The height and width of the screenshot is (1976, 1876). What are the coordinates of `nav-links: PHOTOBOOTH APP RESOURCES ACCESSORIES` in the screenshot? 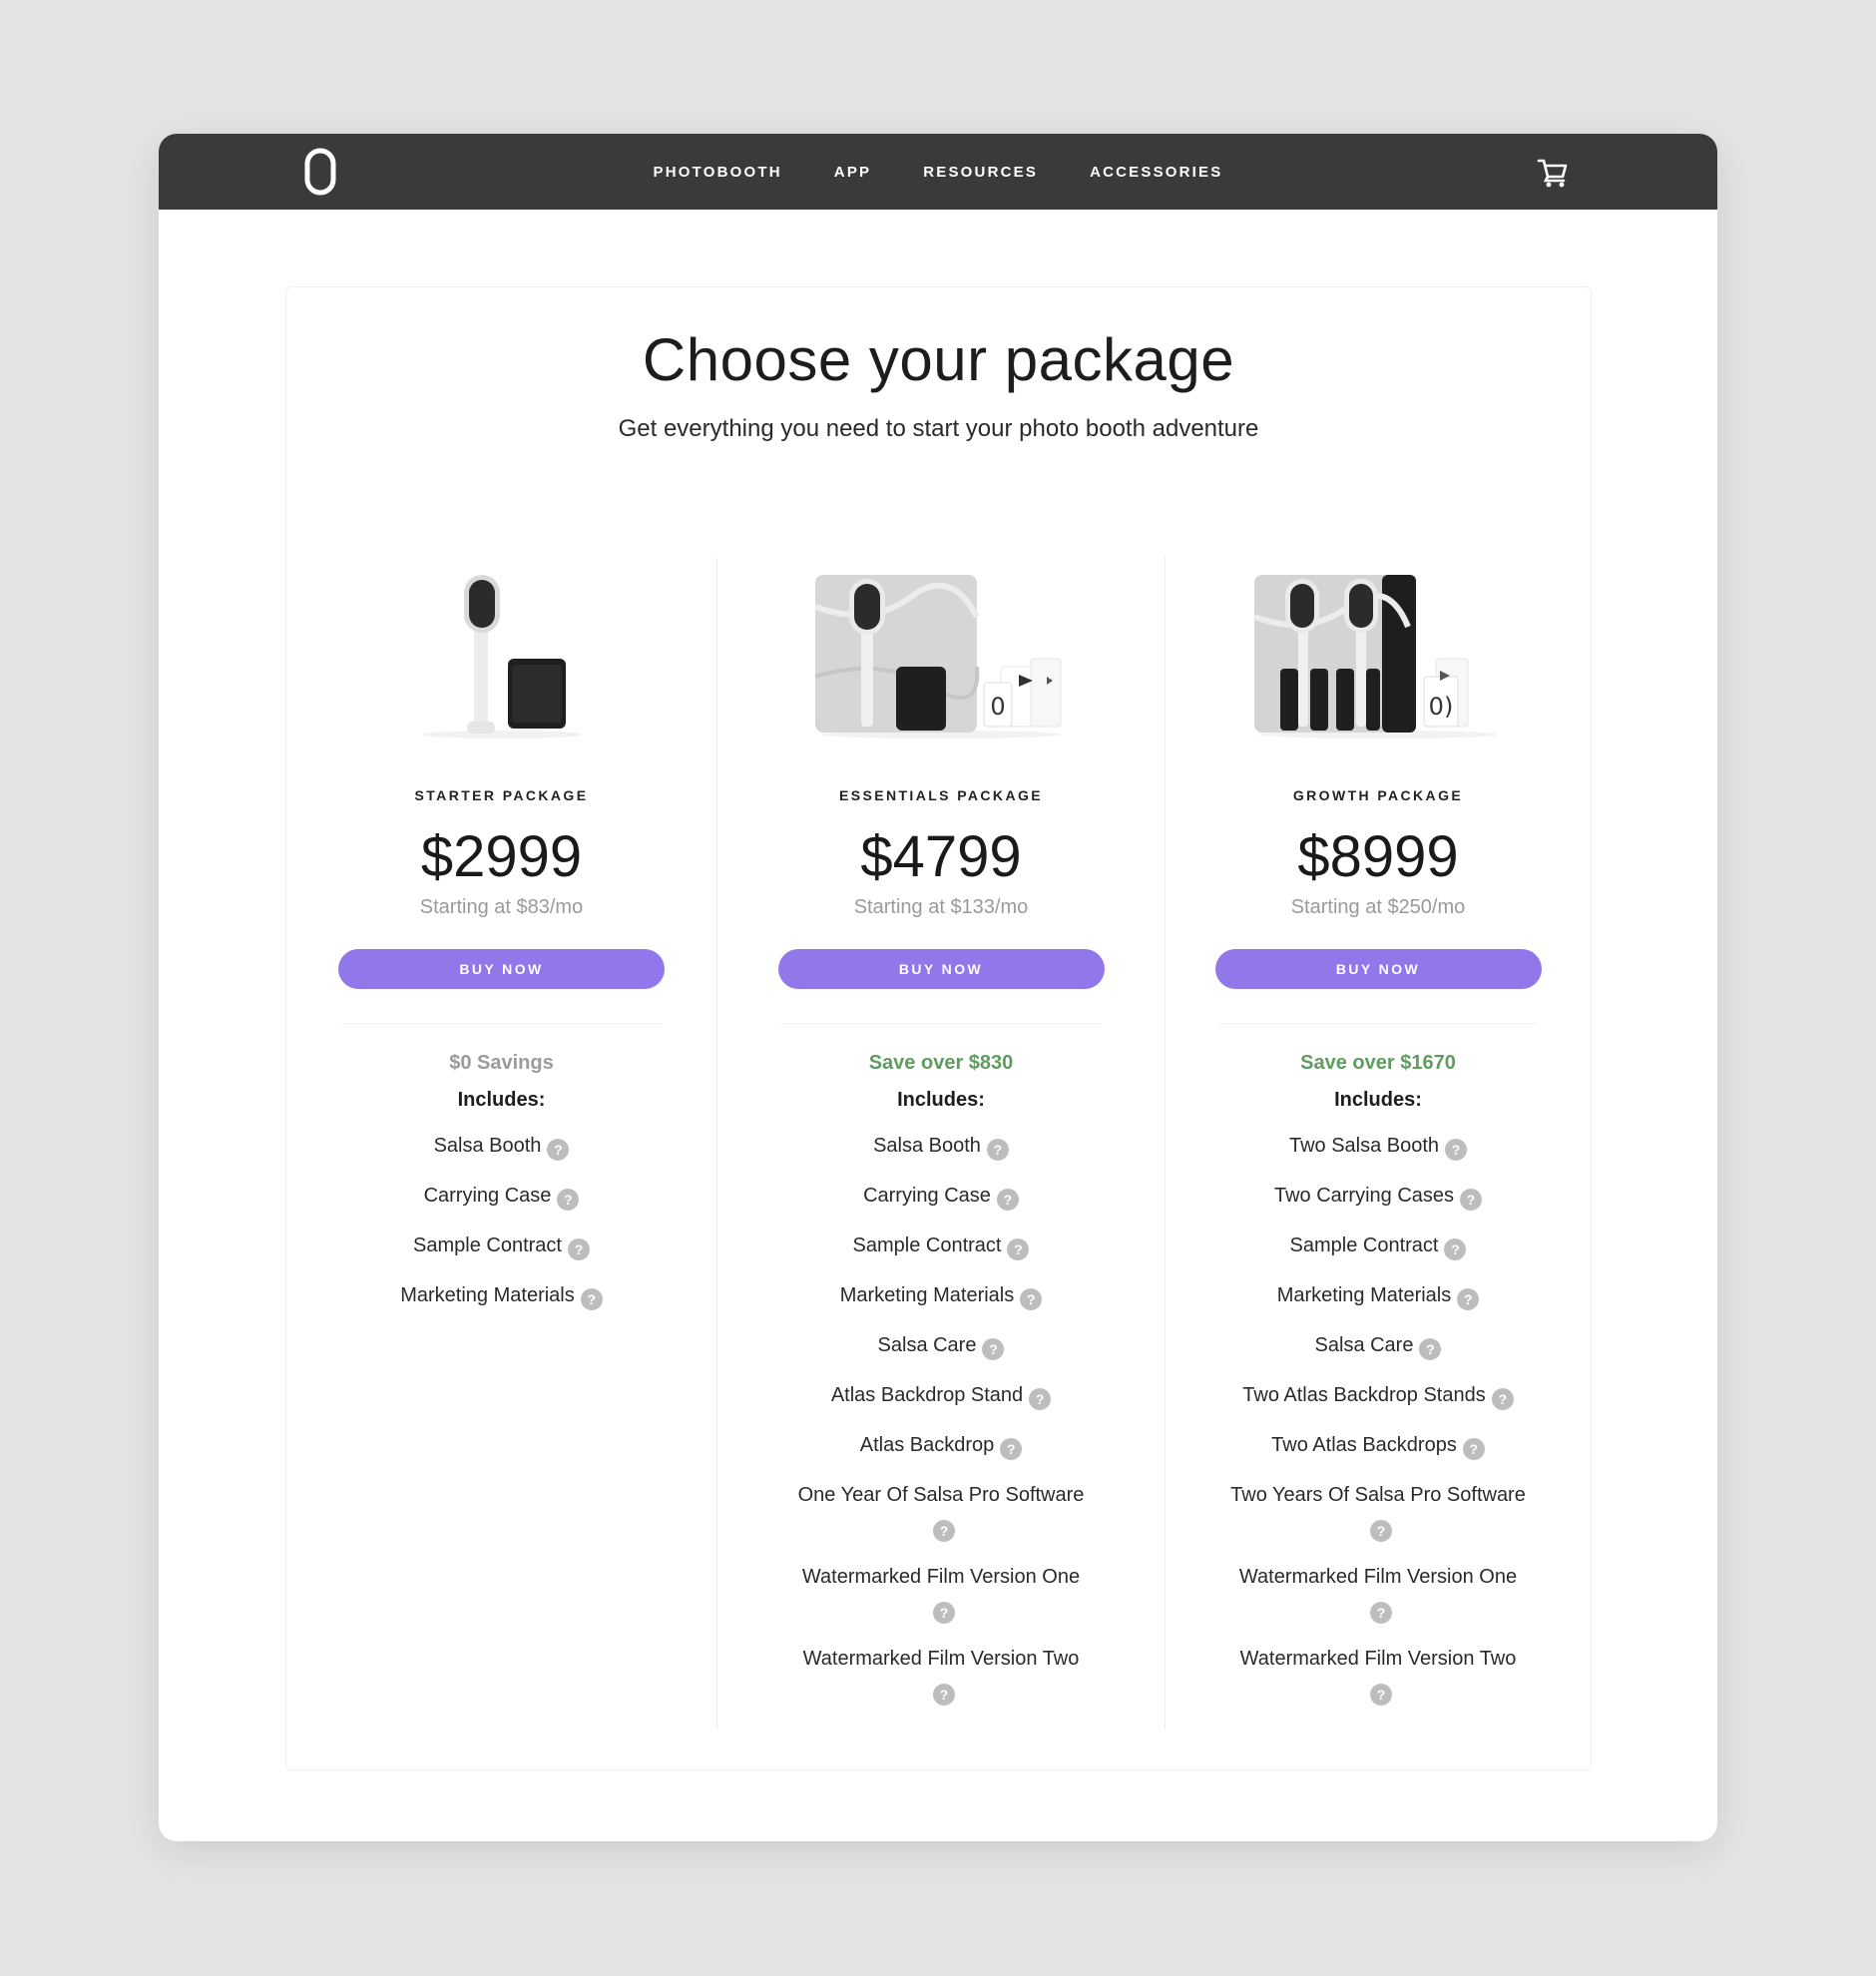 It's located at (938, 172).